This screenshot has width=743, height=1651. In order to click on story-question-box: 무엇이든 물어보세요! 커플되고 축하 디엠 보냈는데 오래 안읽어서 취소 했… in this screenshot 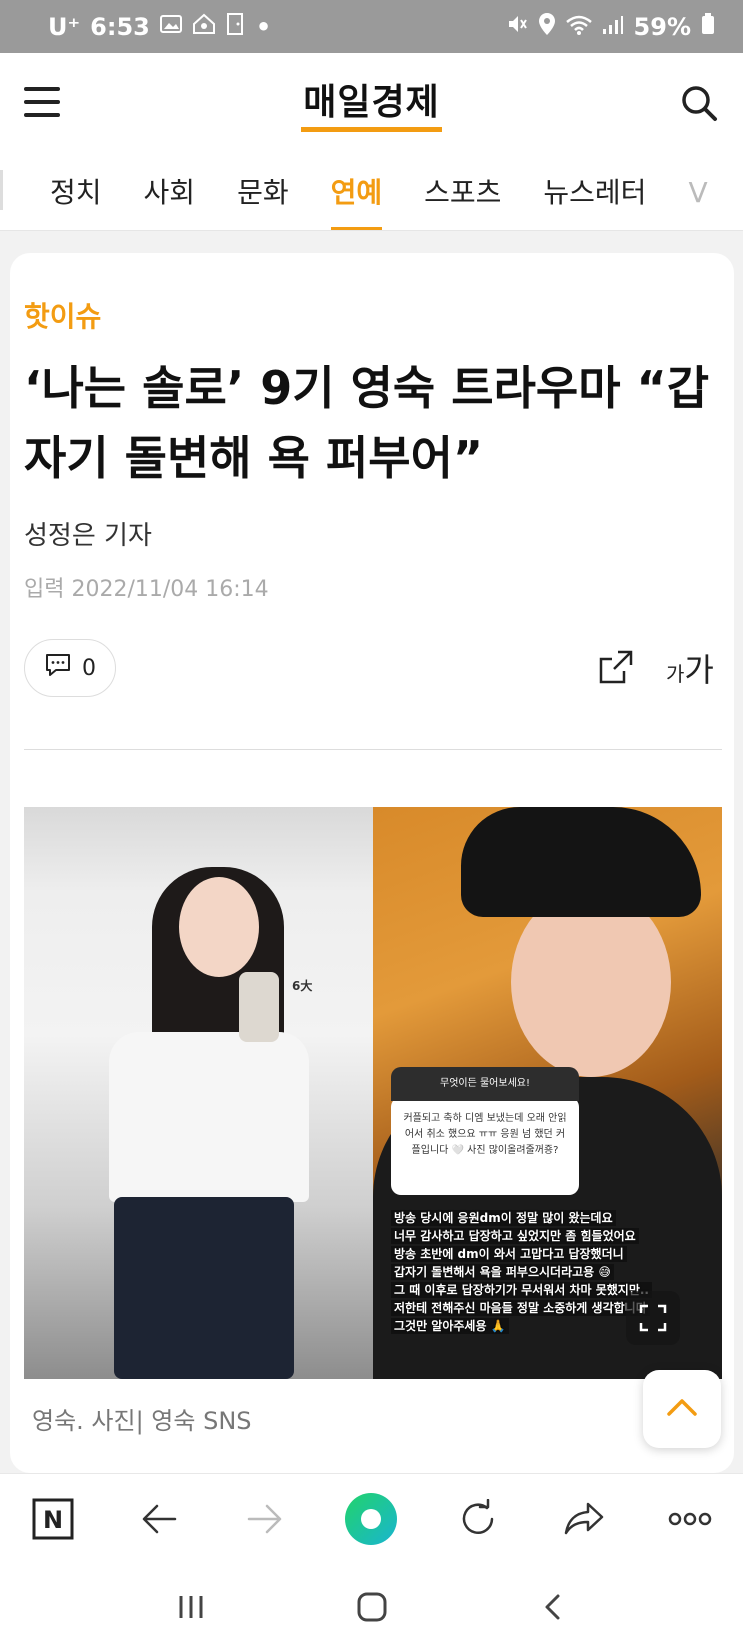, I will do `click(485, 1131)`.